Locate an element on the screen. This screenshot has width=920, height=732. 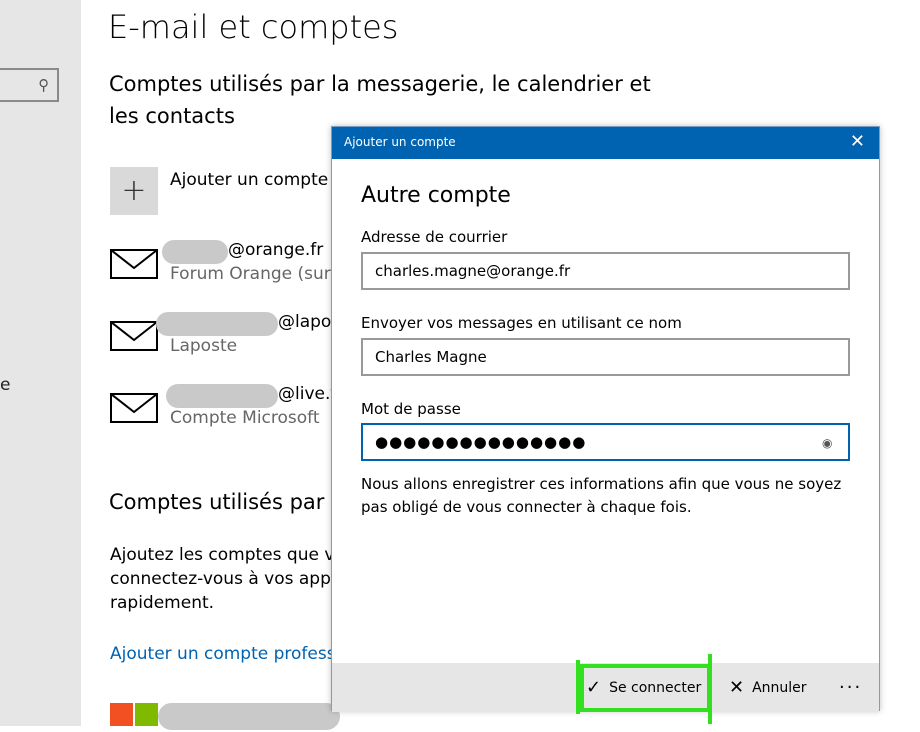
add-account-button: + is located at coordinates (134, 191).